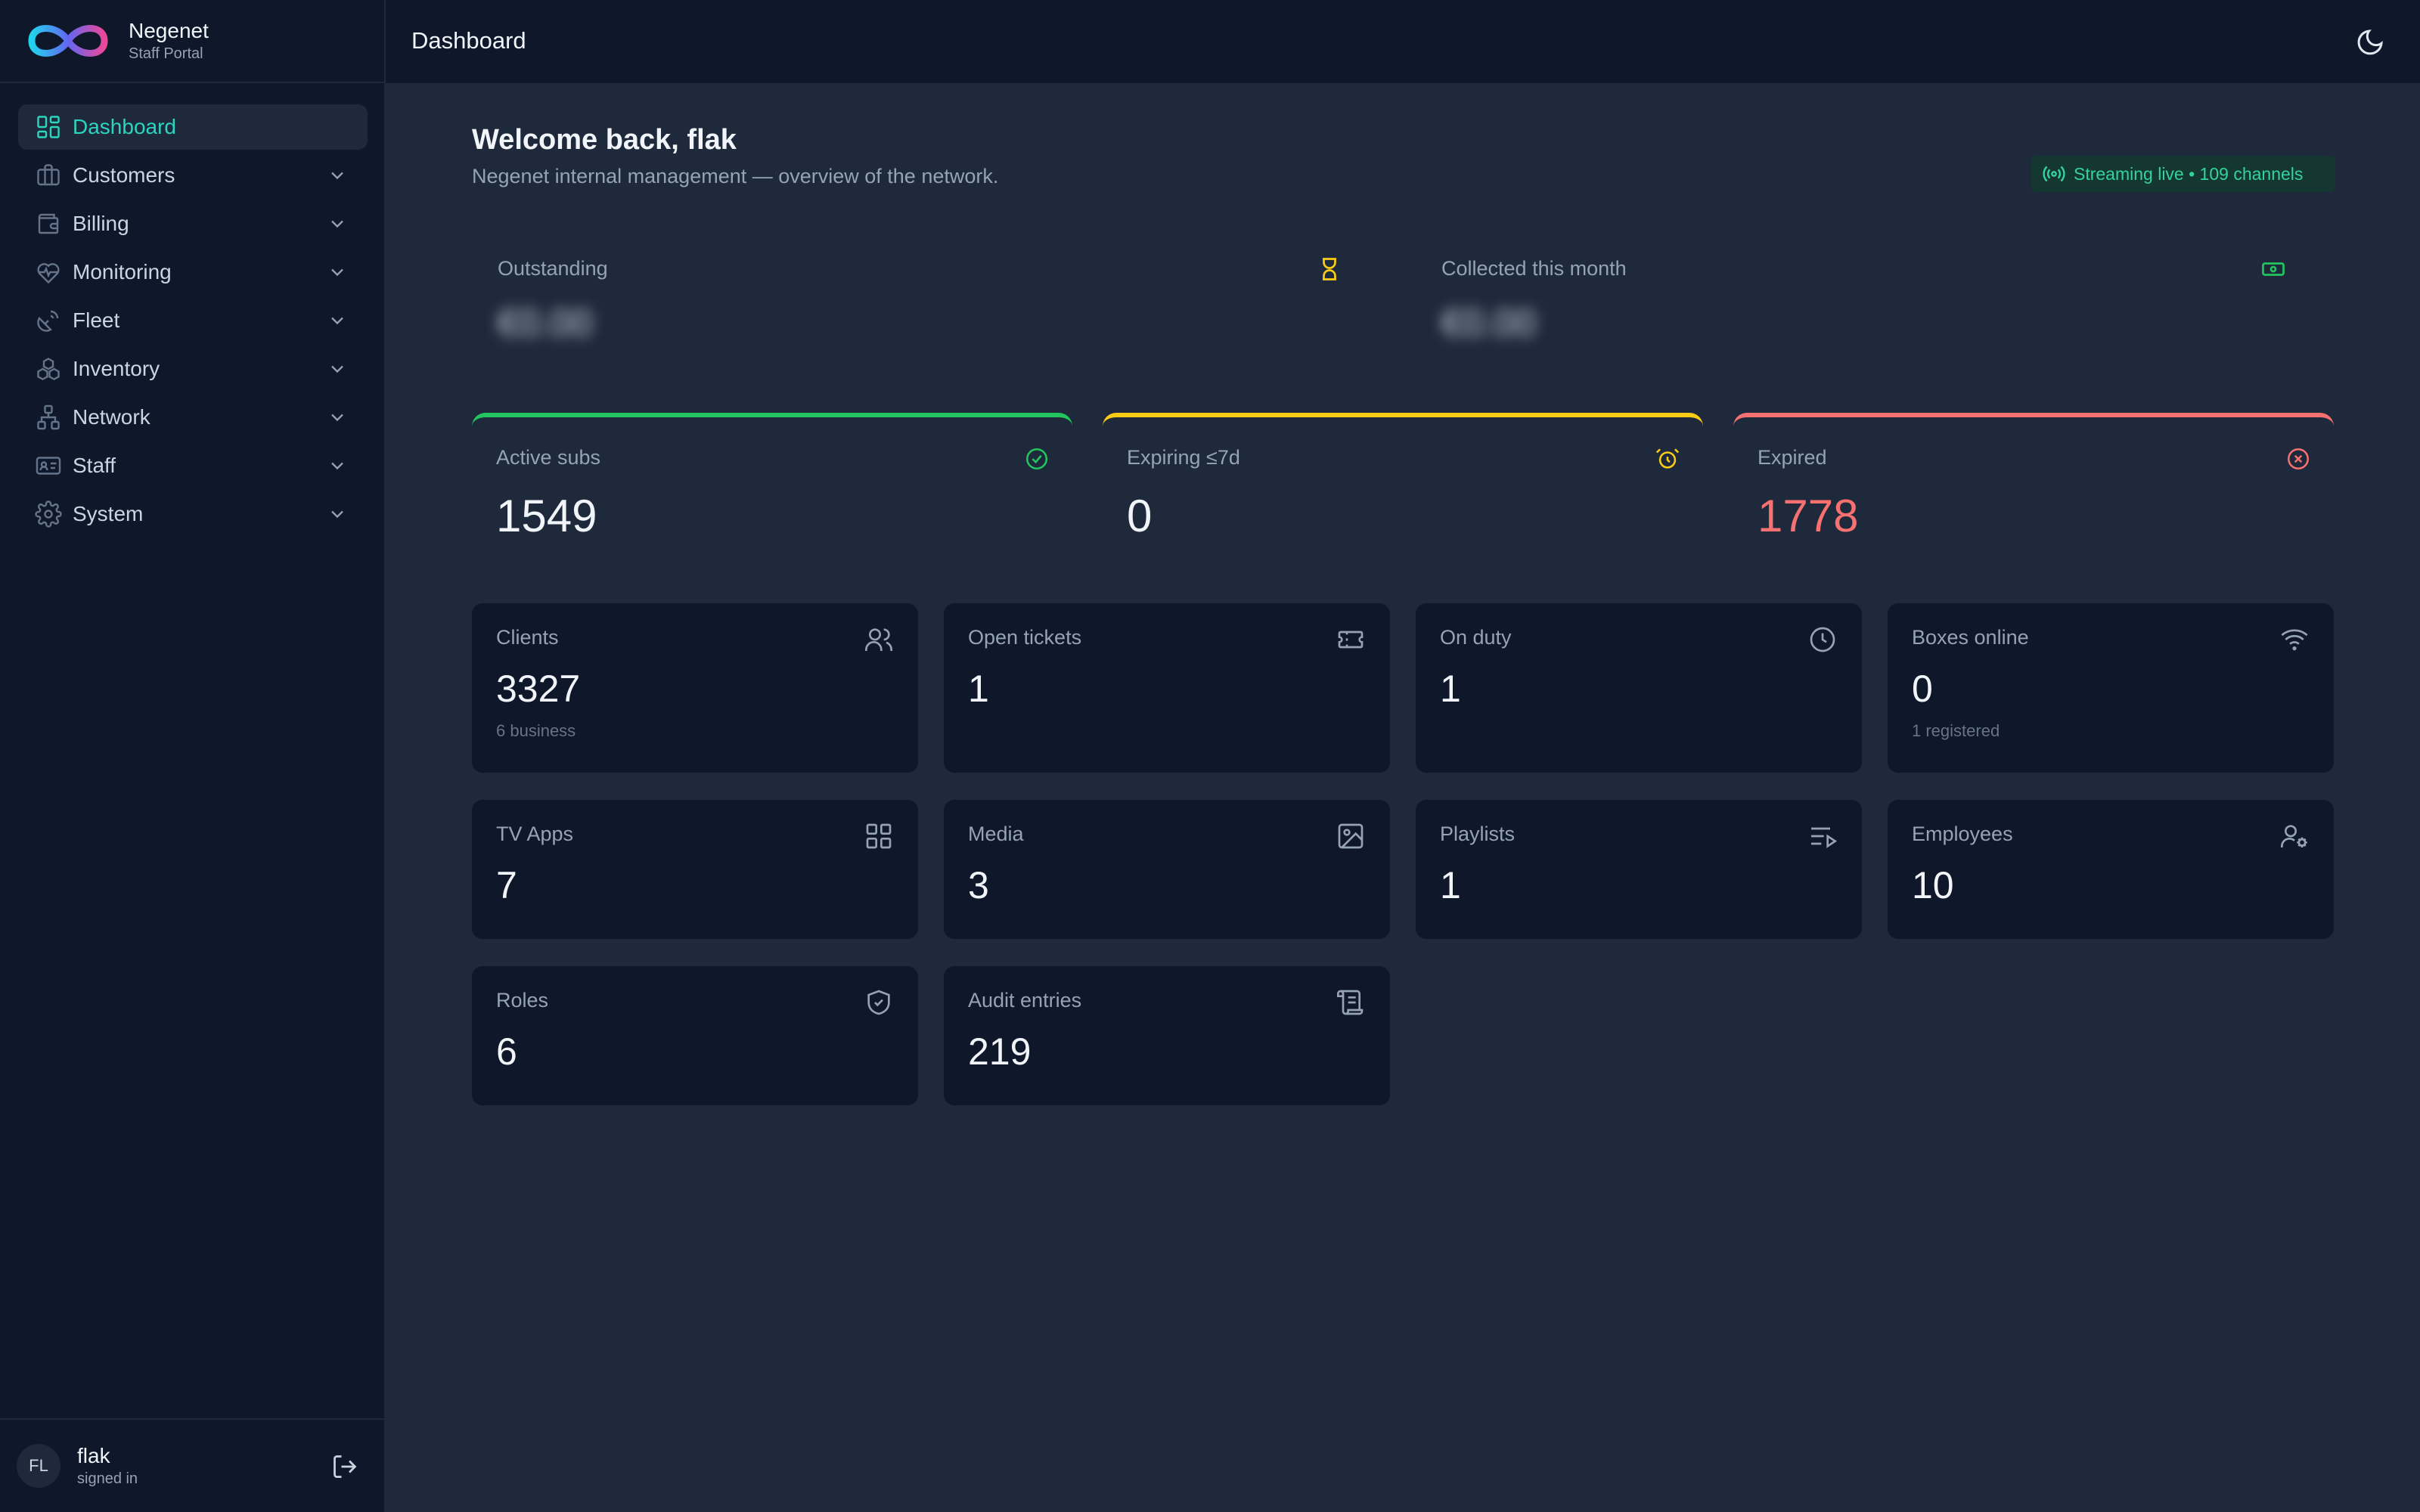 The width and height of the screenshot is (2420, 1512). I want to click on open-tickets-card: Open tickets 1, so click(1167, 688).